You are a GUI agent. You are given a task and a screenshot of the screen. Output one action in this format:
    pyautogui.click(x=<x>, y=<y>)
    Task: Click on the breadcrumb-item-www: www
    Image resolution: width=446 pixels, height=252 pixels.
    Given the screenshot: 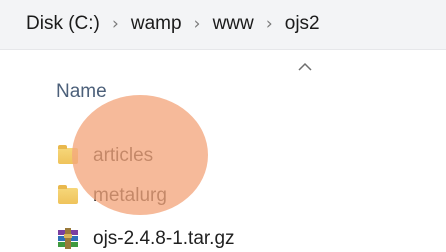 What is the action you would take?
    pyautogui.click(x=233, y=24)
    